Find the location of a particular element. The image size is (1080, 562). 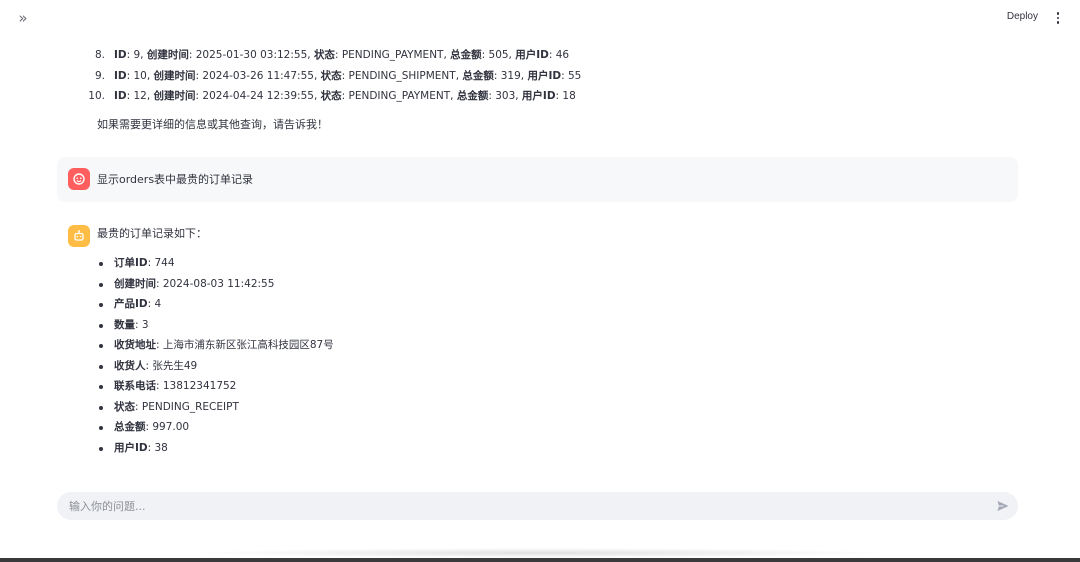

vertical-ellipsis-icon is located at coordinates (1058, 13).